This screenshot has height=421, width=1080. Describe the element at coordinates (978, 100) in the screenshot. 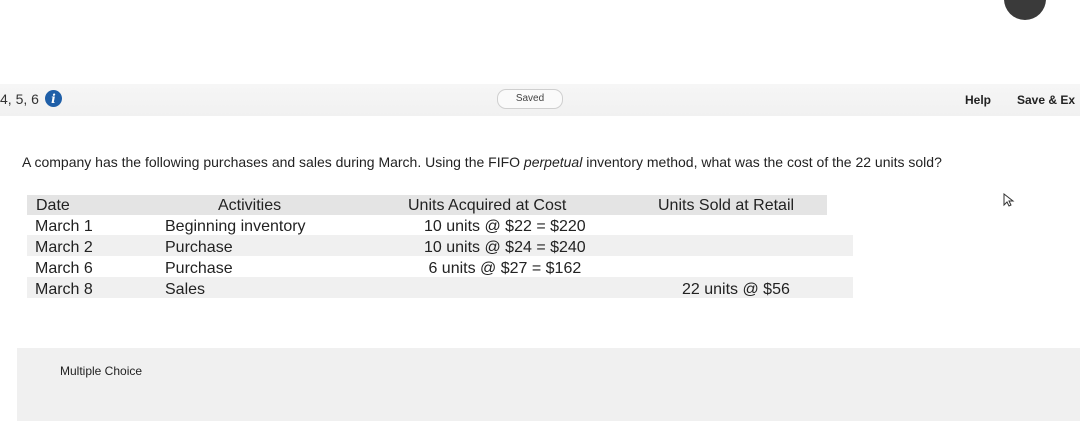

I see `help-button: Help` at that location.